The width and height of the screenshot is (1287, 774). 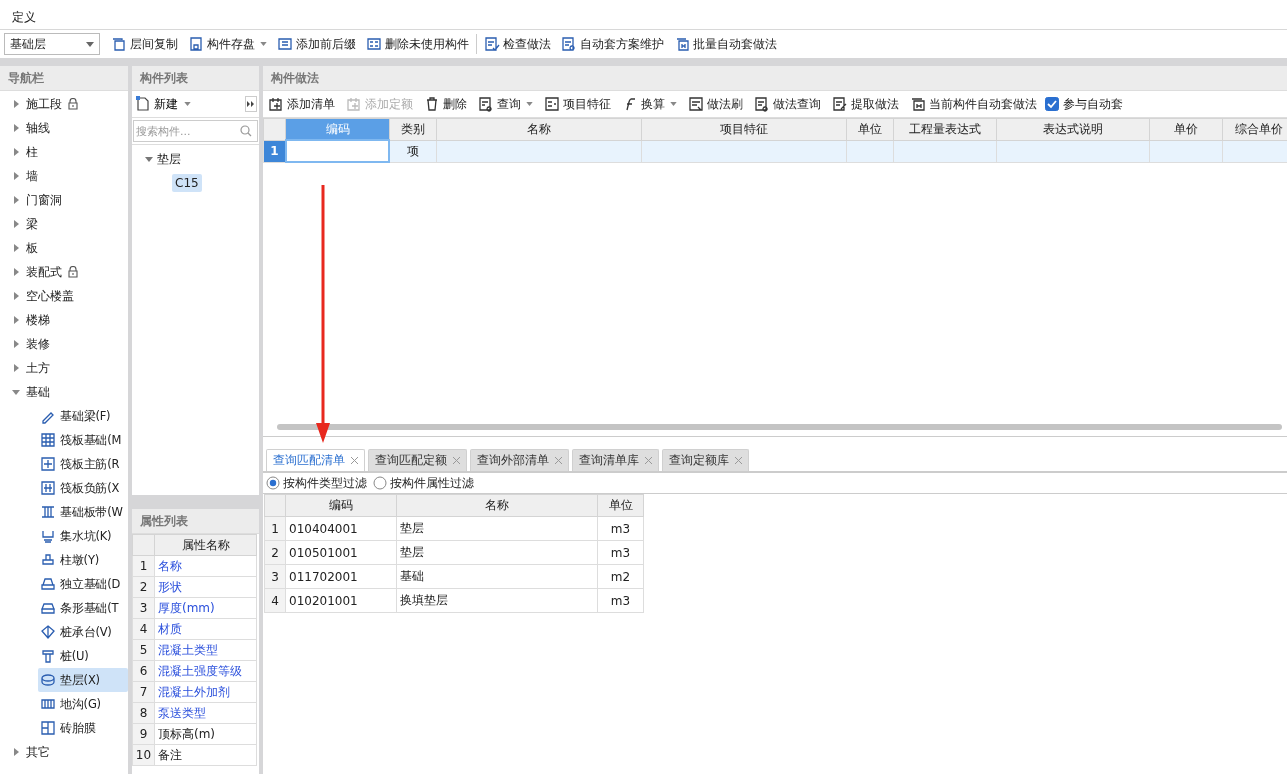 I want to click on menu-item: 定义, so click(x=24, y=19).